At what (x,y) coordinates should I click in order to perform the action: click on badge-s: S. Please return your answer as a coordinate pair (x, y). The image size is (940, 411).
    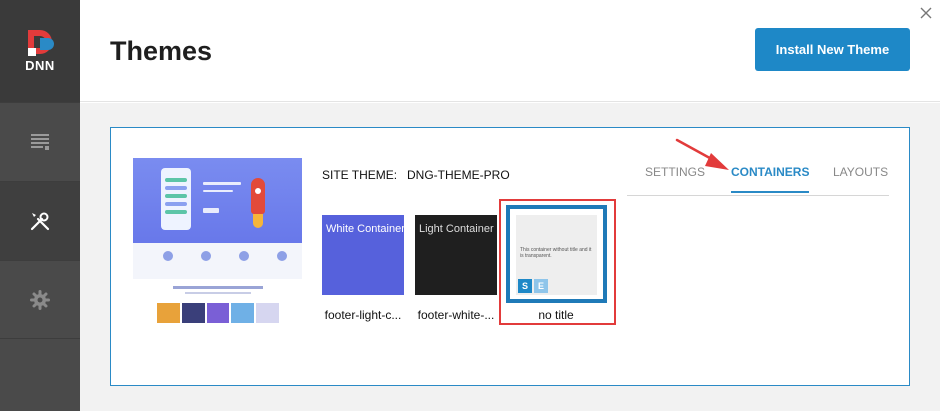
    Looking at the image, I should click on (525, 286).